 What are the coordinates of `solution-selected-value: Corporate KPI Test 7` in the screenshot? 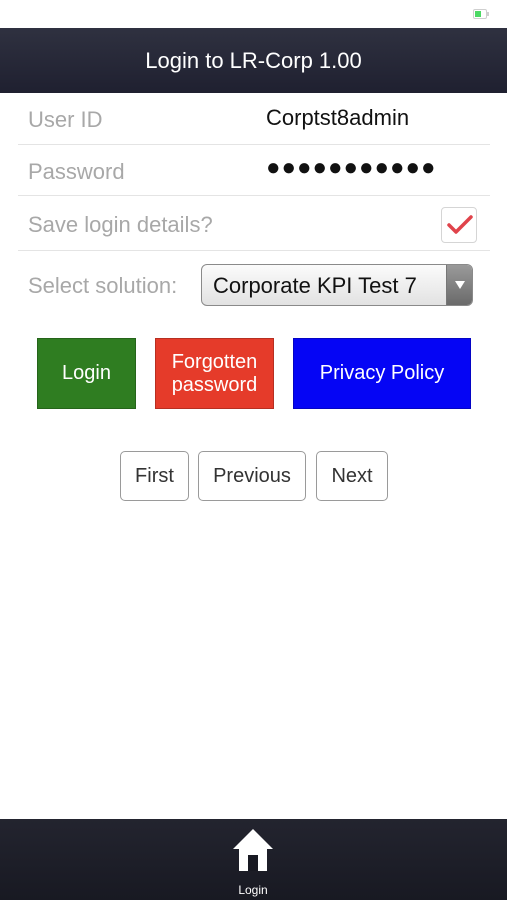 It's located at (315, 285).